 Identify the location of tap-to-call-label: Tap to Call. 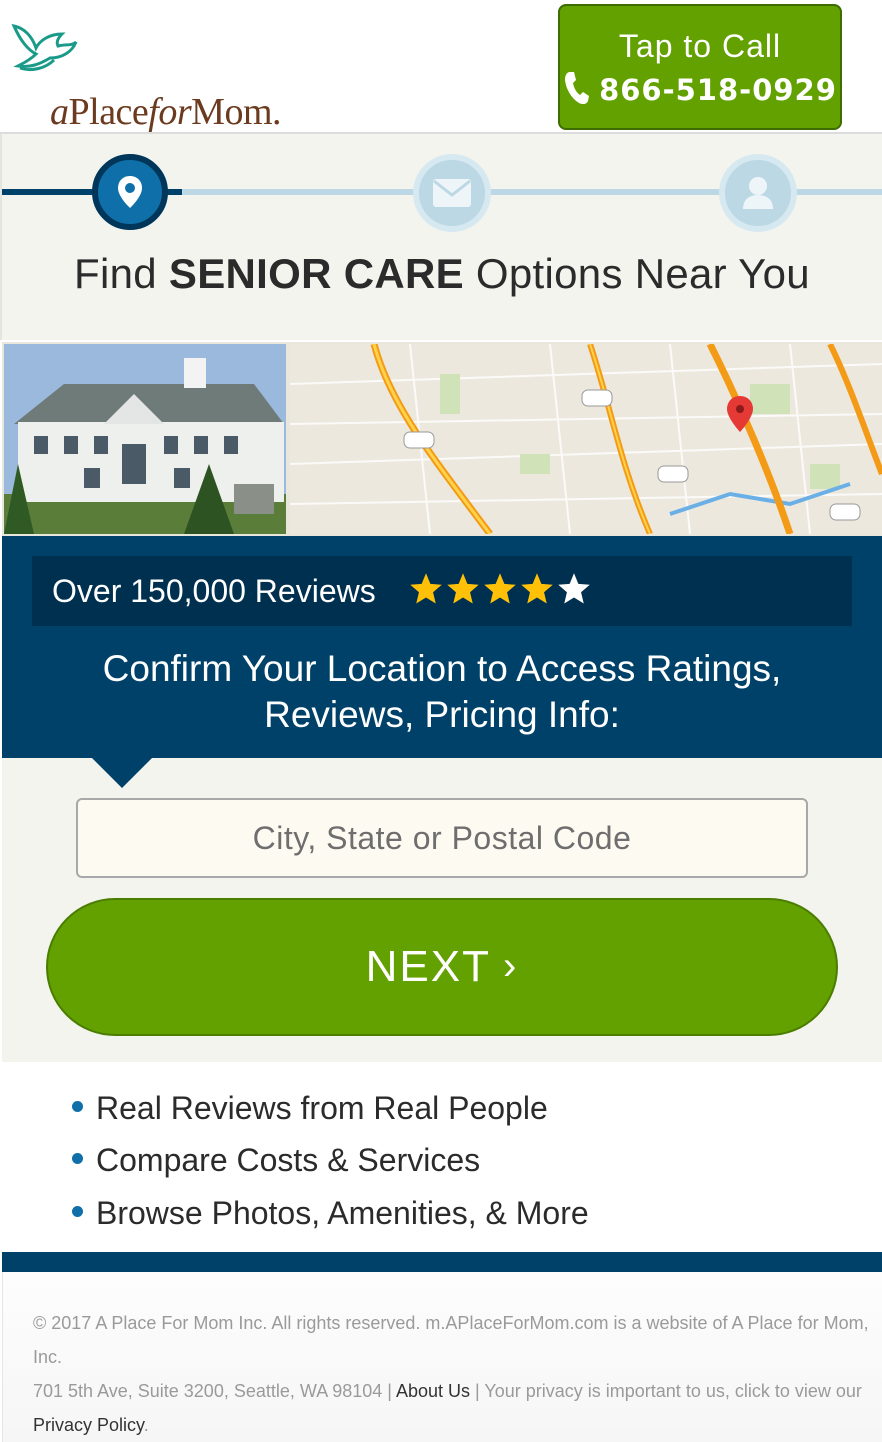
(700, 46).